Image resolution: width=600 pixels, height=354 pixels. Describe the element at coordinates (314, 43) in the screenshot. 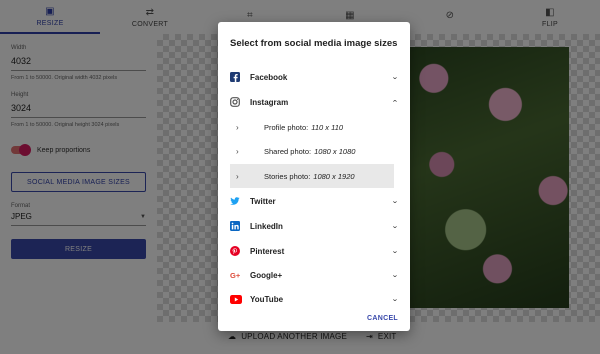

I see `dialog-title: Select from social media image sizes` at that location.